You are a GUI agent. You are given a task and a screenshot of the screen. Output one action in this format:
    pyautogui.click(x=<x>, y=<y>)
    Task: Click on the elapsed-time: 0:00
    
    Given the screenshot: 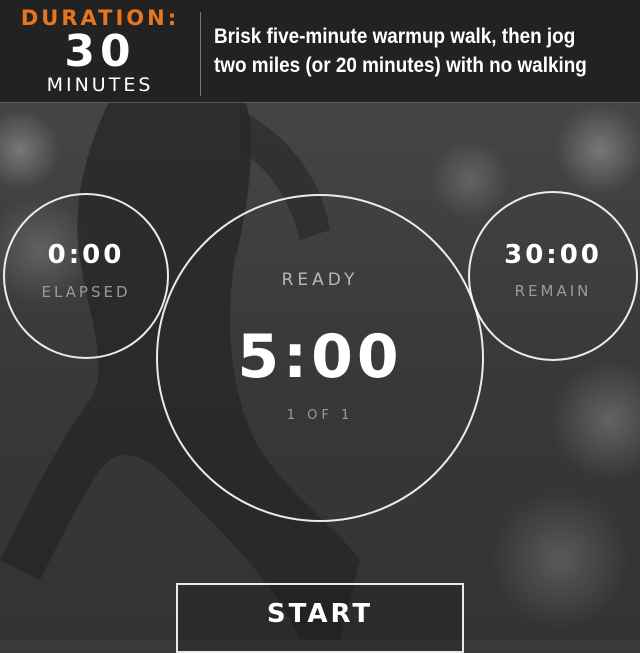 What is the action you would take?
    pyautogui.click(x=86, y=255)
    